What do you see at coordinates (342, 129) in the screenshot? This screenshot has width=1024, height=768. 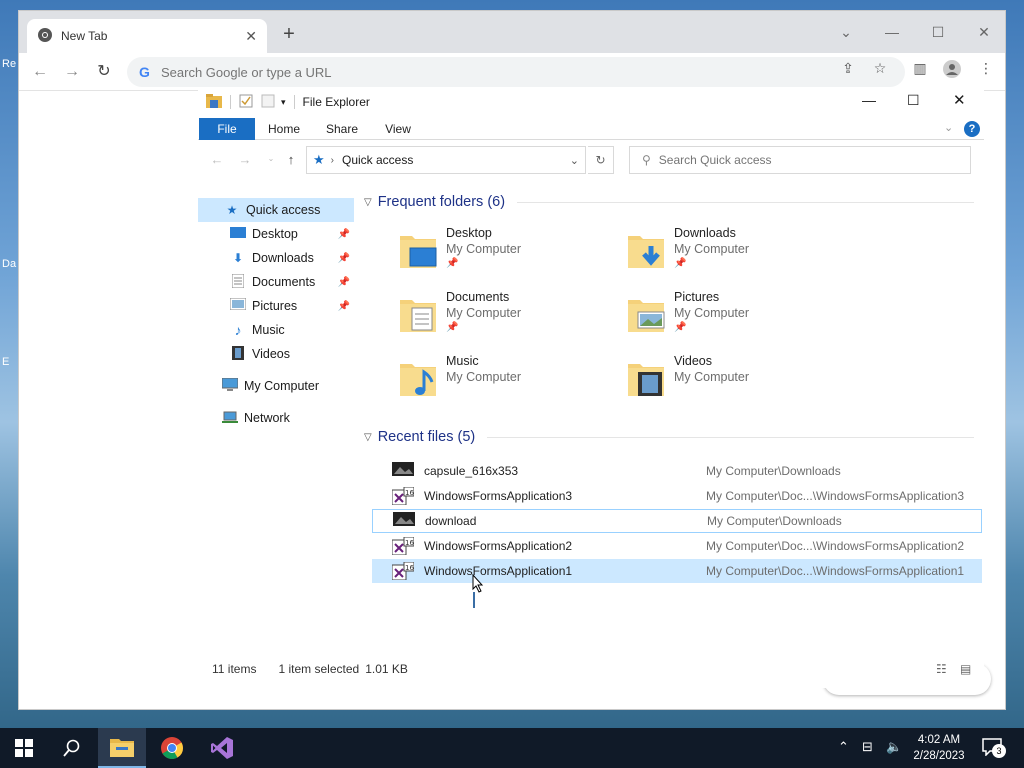 I see `ribbon-tab-share: Share` at bounding box center [342, 129].